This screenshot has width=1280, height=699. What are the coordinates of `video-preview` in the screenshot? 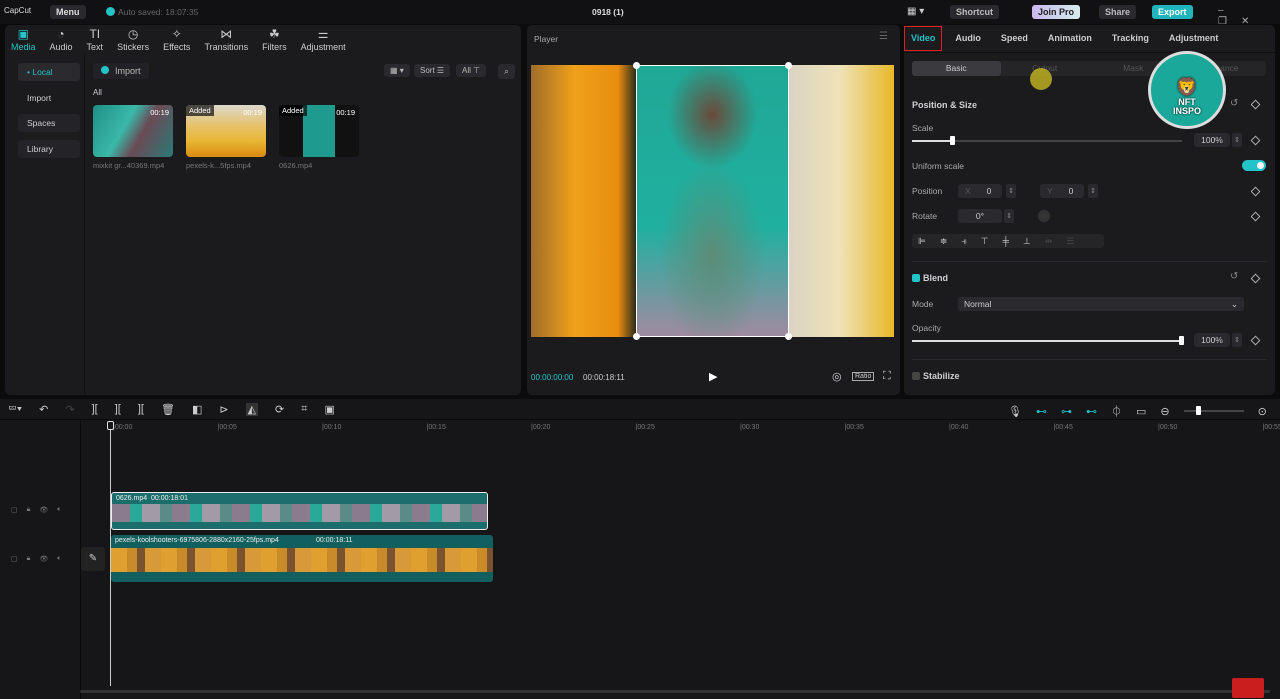 It's located at (712, 201).